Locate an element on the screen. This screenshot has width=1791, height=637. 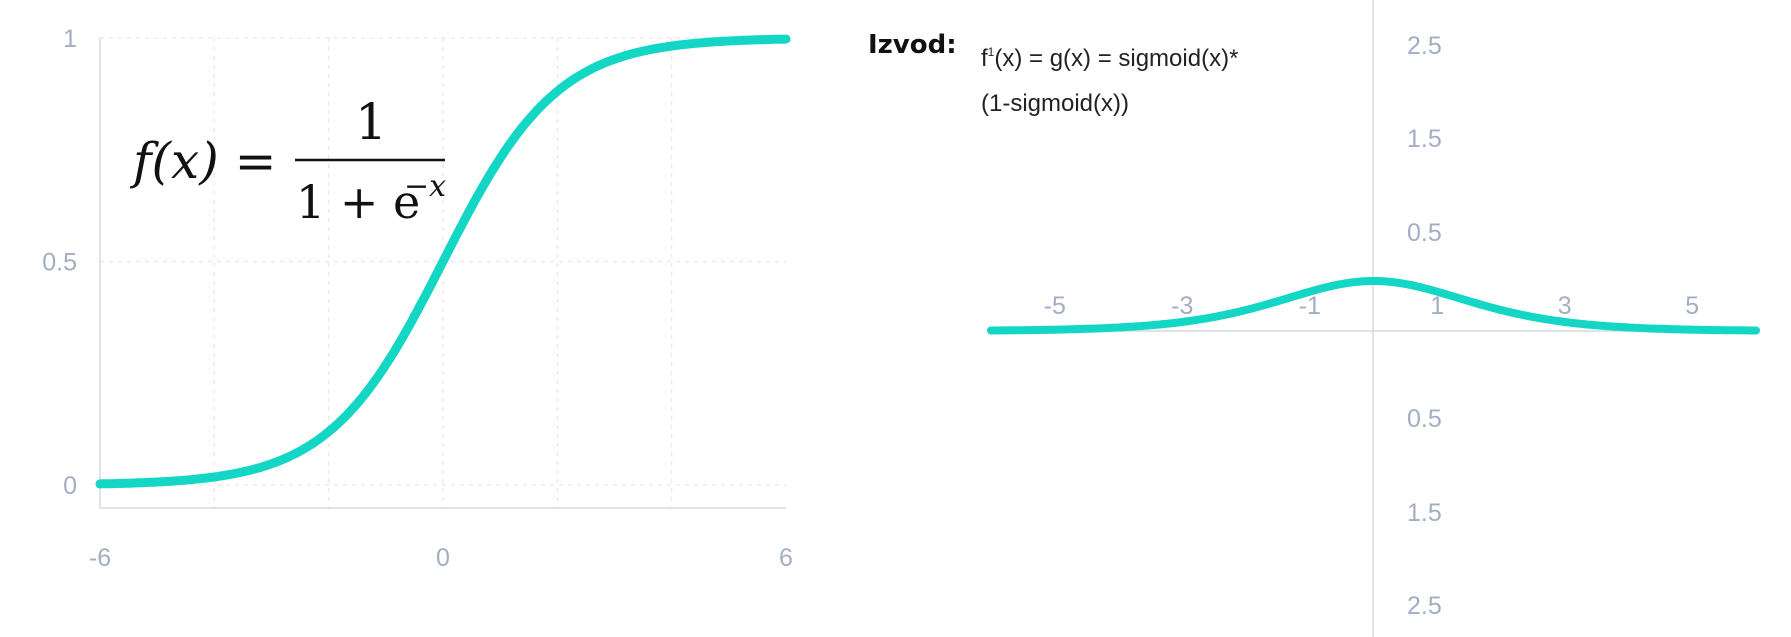
x-tick-label: 6 is located at coordinates (786, 558).